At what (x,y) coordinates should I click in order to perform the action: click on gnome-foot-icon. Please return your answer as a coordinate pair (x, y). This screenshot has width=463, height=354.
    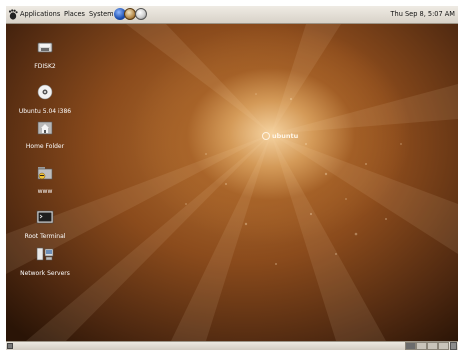
    Looking at the image, I should click on (13, 14).